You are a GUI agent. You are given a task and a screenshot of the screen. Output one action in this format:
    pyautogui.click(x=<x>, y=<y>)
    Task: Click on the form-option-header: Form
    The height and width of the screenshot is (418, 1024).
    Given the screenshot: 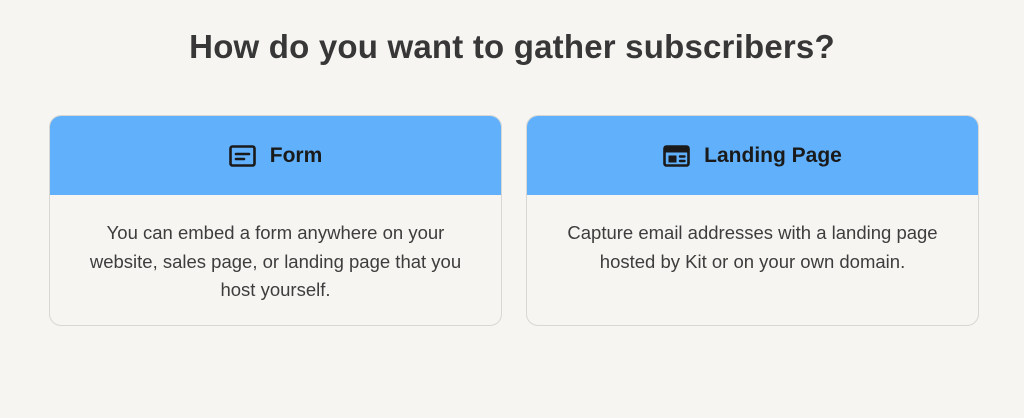 What is the action you would take?
    pyautogui.click(x=275, y=155)
    